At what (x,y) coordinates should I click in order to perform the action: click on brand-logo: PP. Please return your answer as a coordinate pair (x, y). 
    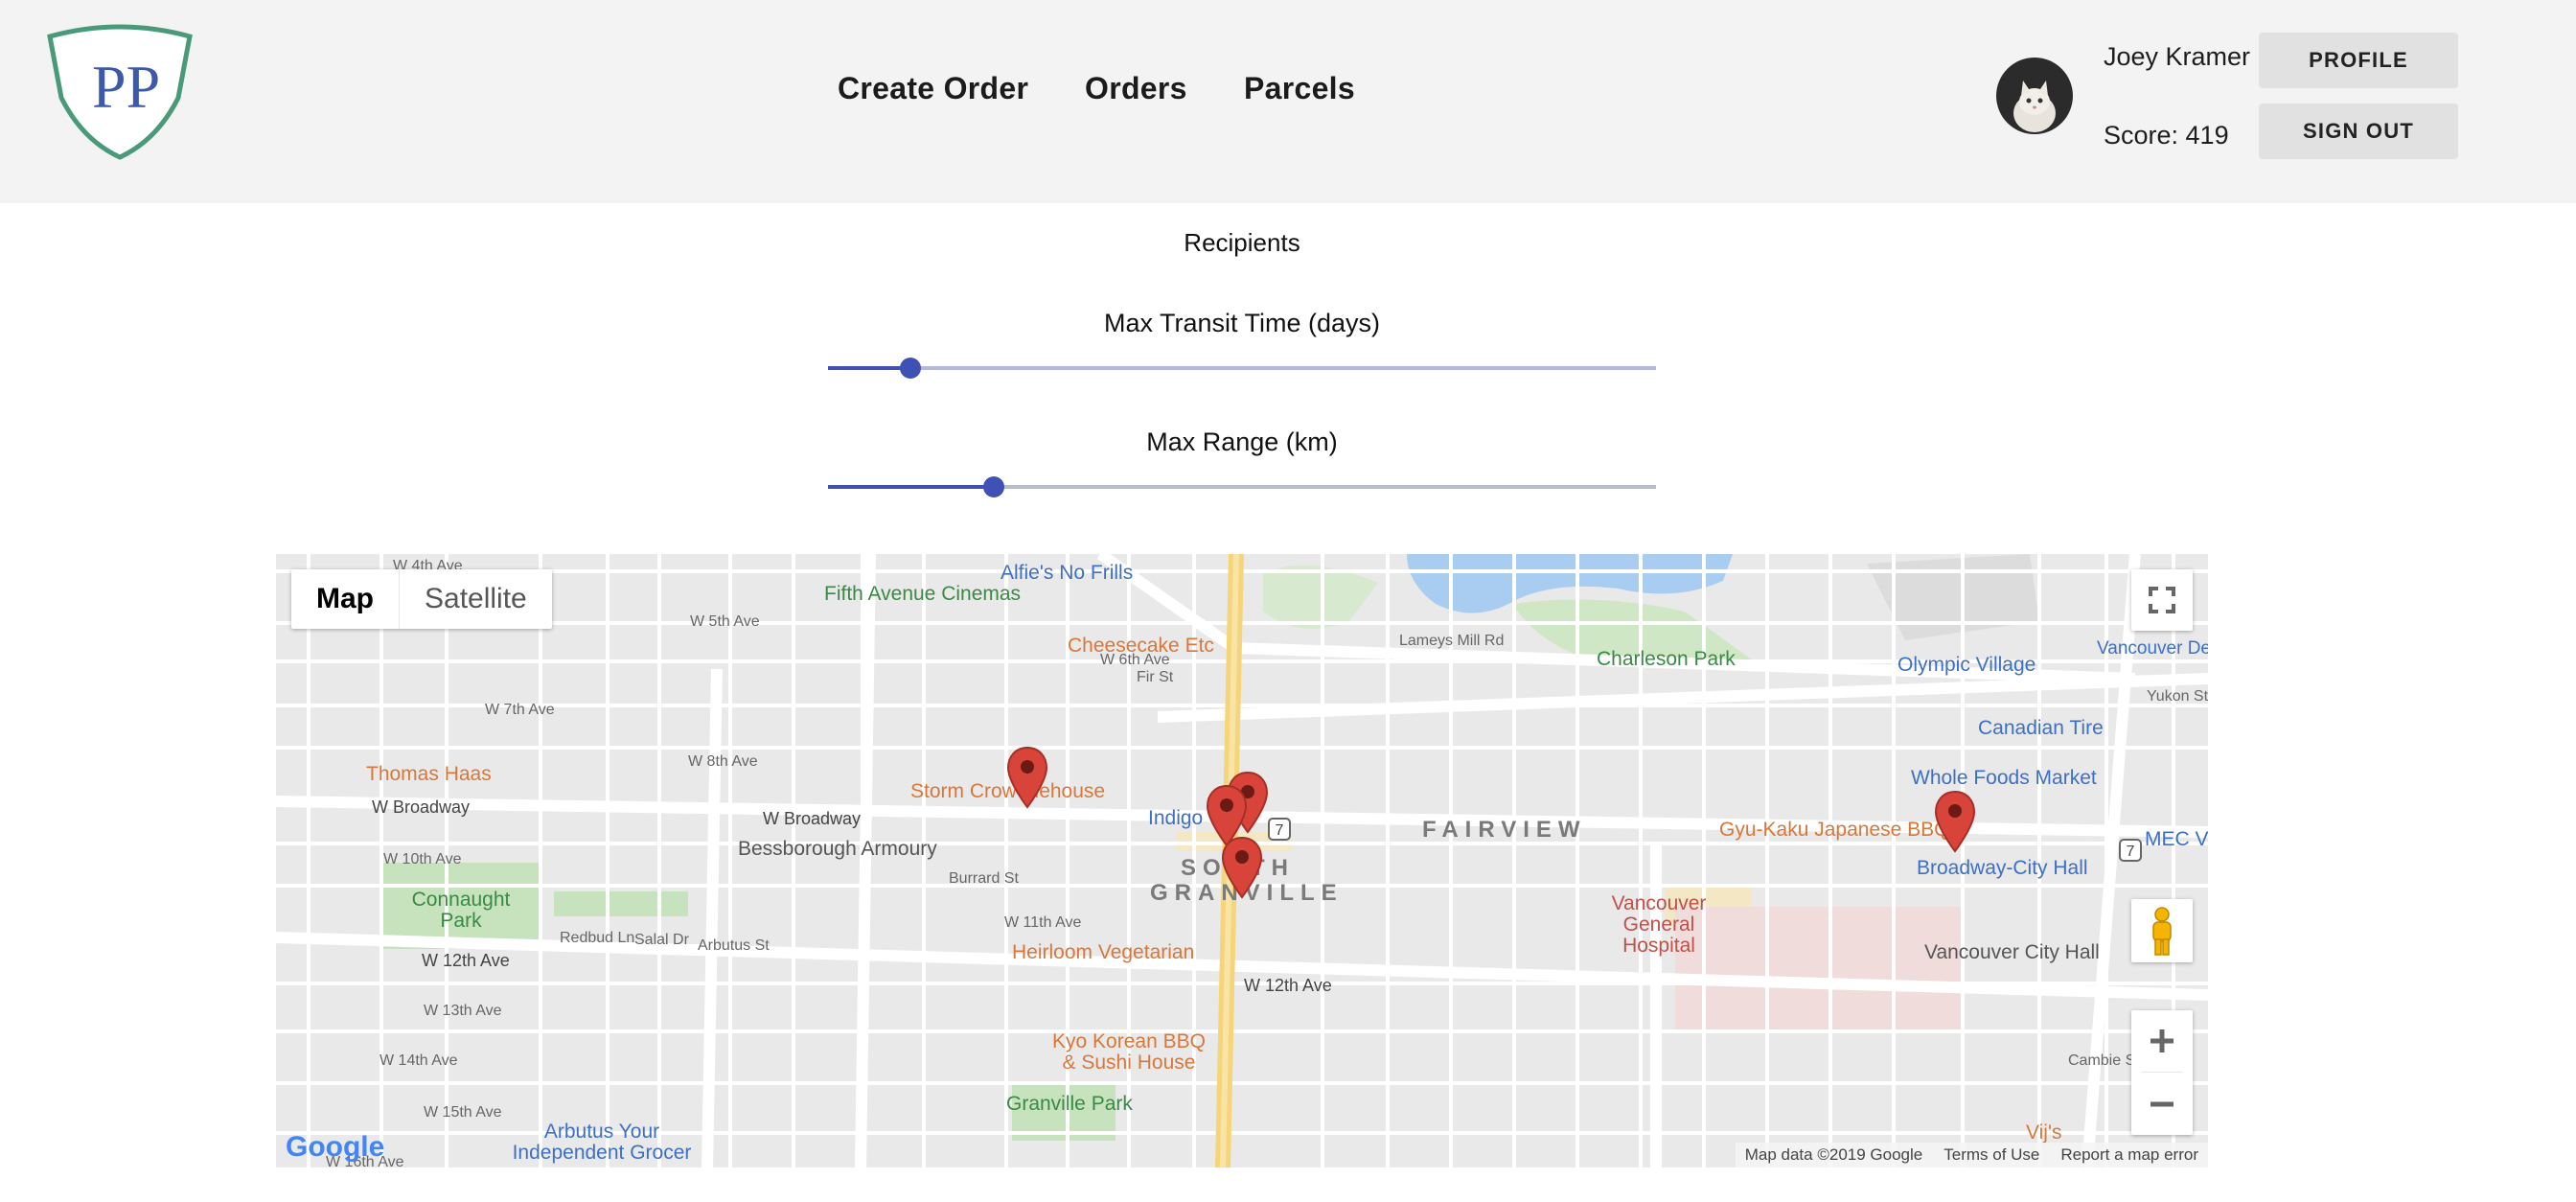
    Looking at the image, I should click on (120, 93).